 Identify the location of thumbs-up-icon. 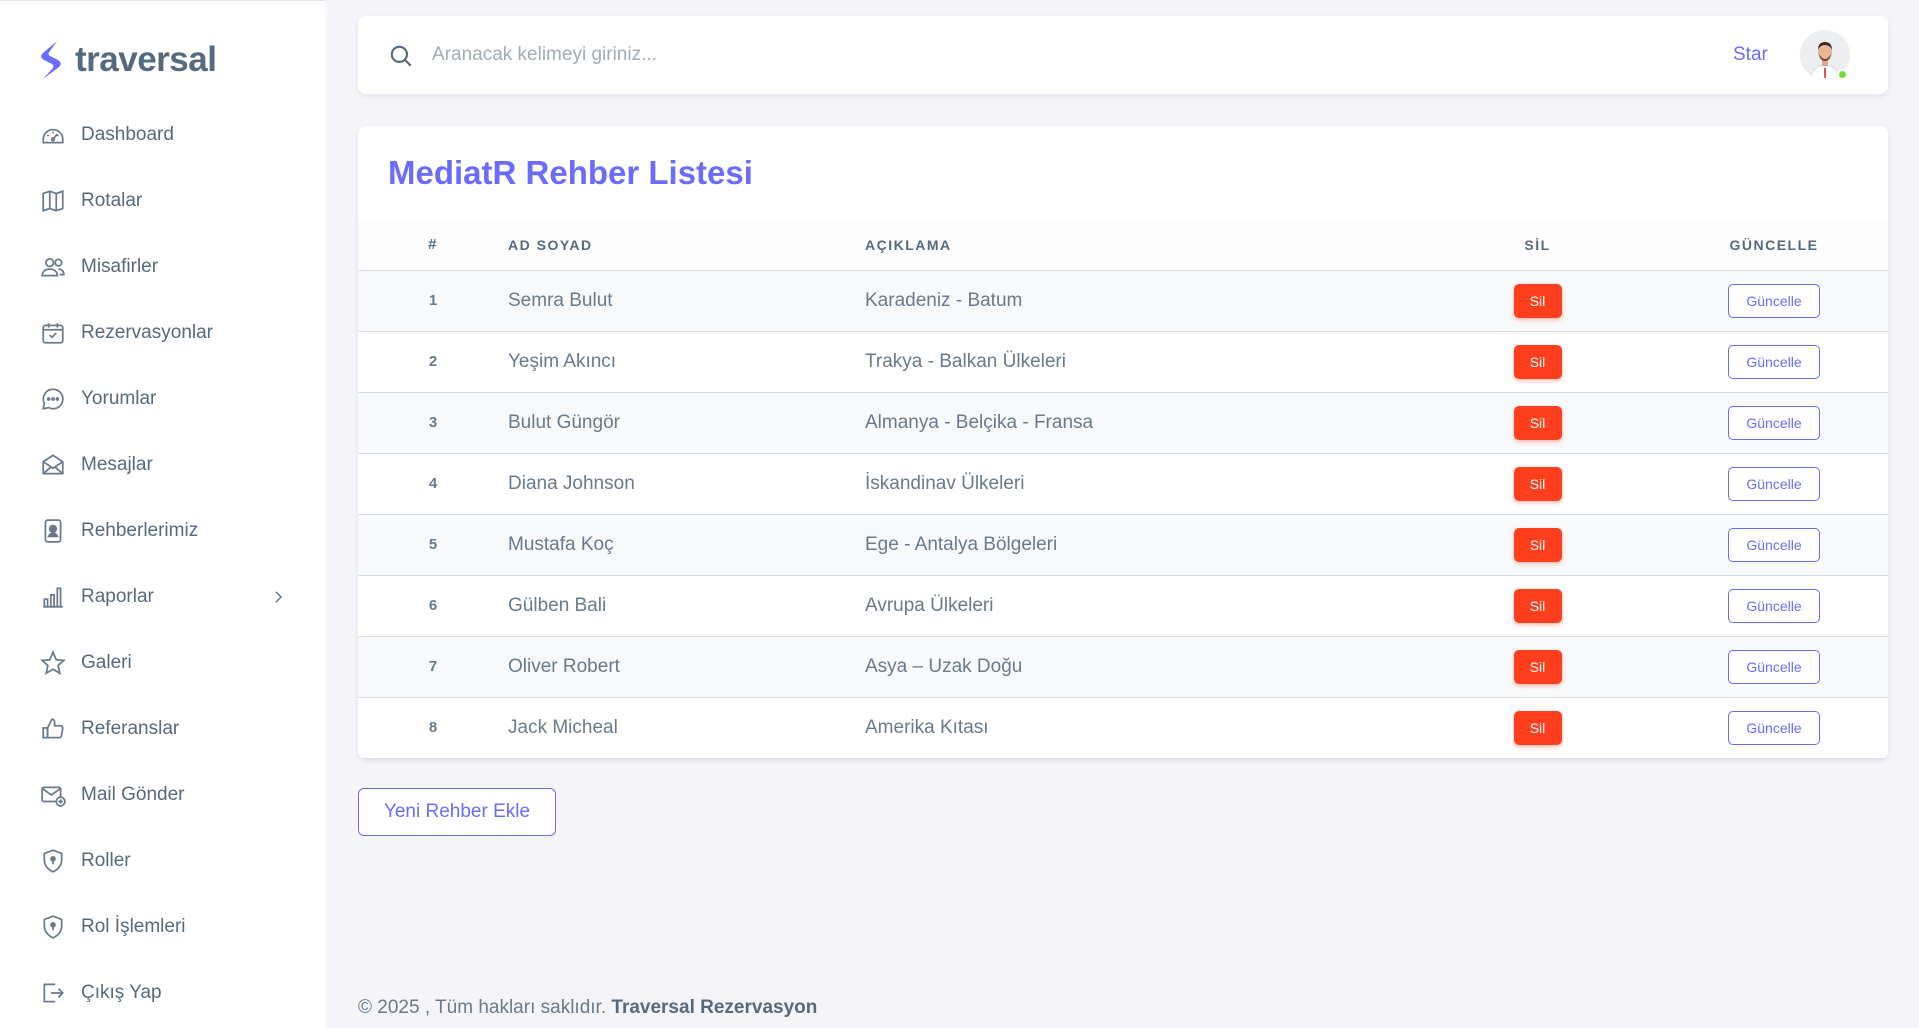
(53, 729).